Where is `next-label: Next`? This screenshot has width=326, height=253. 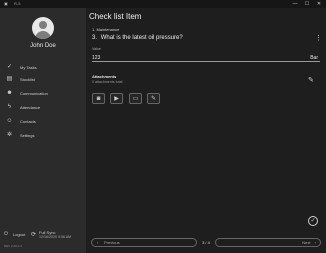
next-label: Next is located at coordinates (306, 242).